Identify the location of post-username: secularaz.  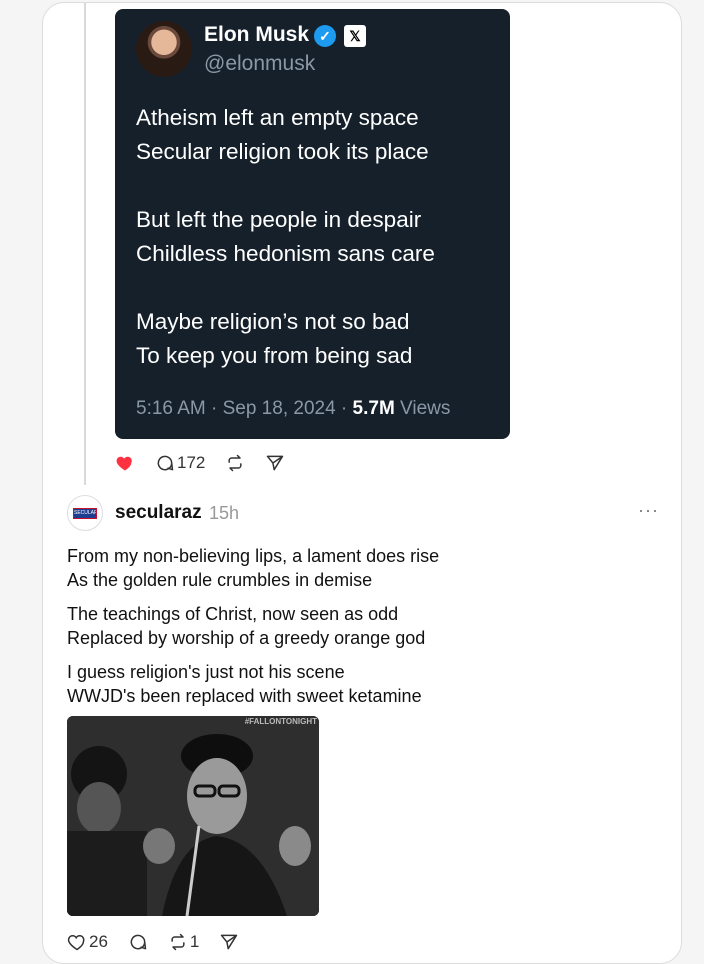
(158, 513).